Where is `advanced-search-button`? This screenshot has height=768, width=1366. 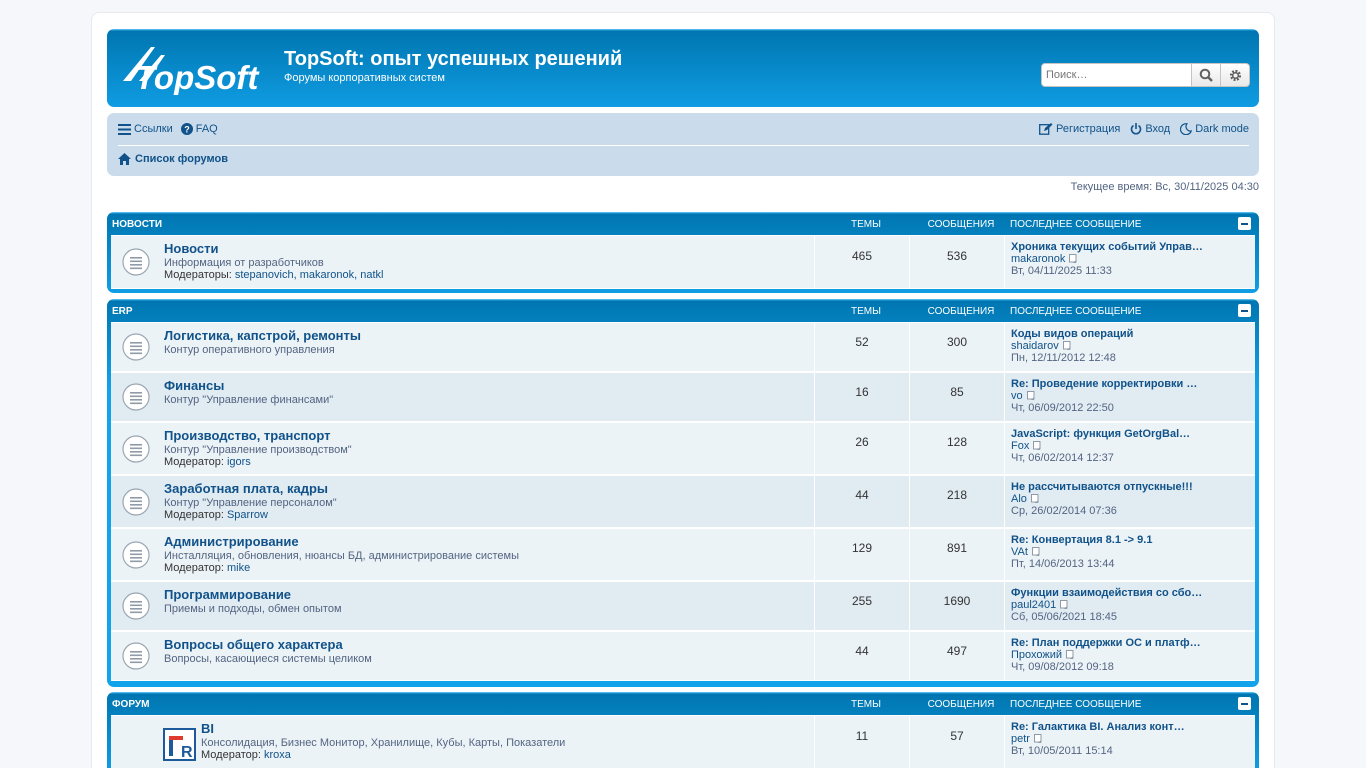 advanced-search-button is located at coordinates (1235, 75).